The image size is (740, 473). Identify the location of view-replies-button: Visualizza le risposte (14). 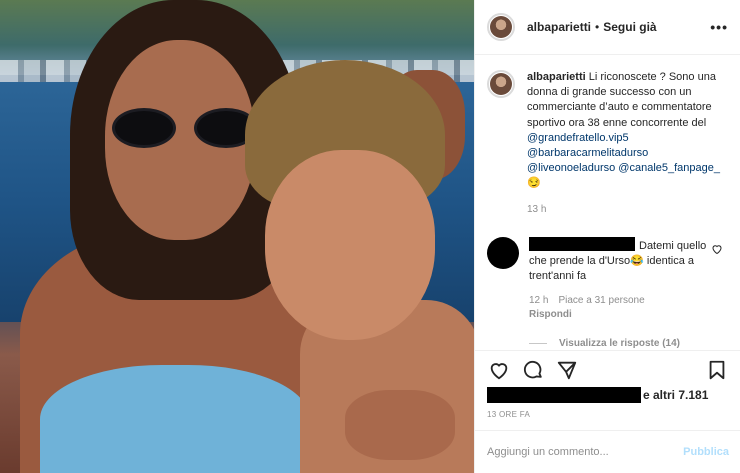
(629, 343).